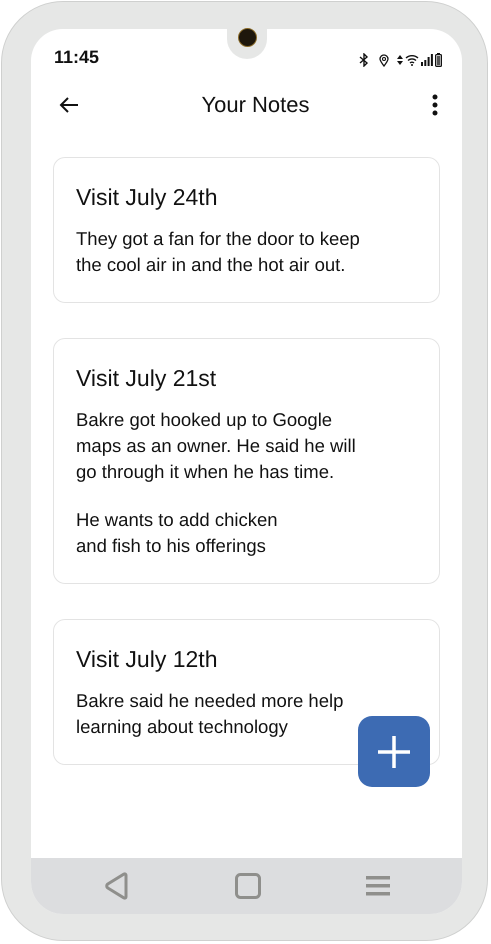 Image resolution: width=491 pixels, height=944 pixels. Describe the element at coordinates (147, 378) in the screenshot. I see `note-title: Visit July 21st` at that location.